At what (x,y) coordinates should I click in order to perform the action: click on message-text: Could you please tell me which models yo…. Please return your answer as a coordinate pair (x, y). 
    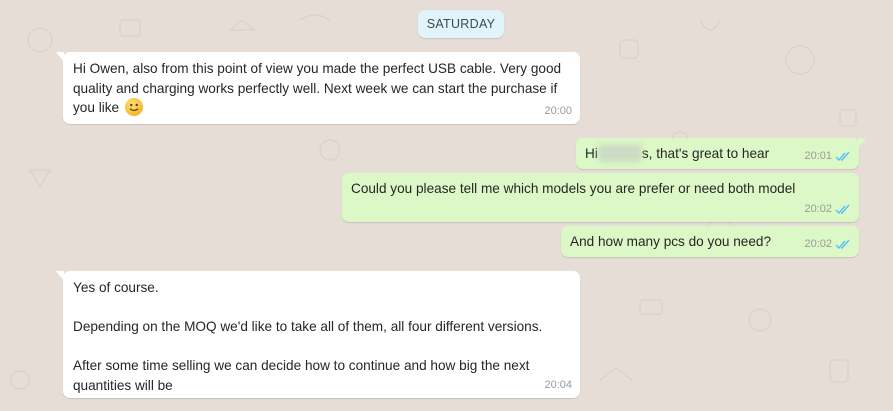
    Looking at the image, I should click on (573, 188).